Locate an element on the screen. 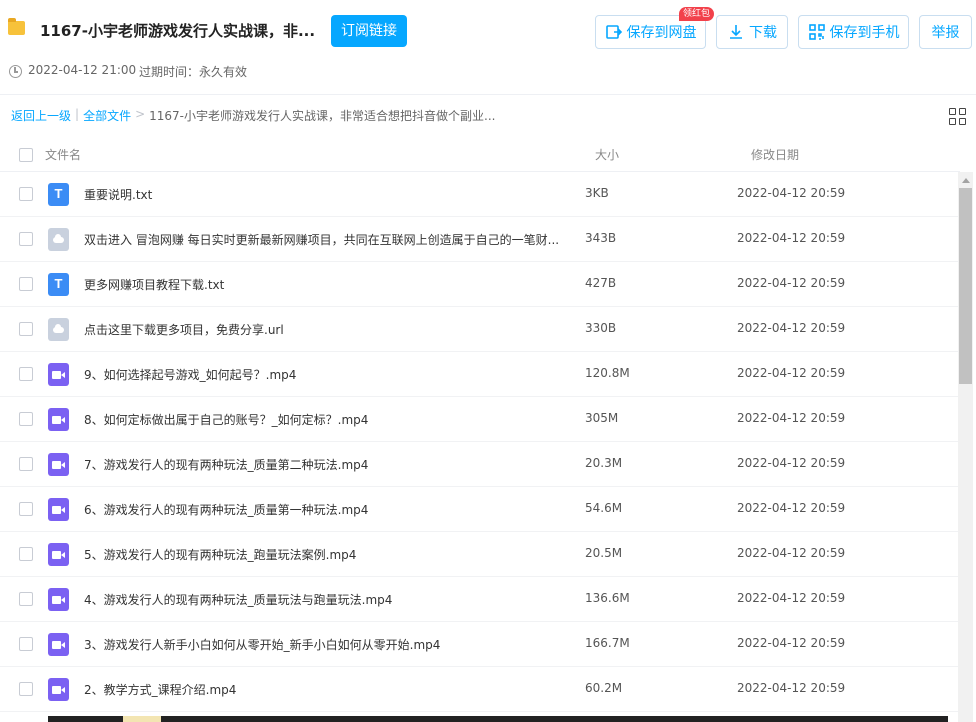 The height and width of the screenshot is (722, 976). file-name: 5、游戏发行人的现有两种玩法_跑量玩法案例.mp4 is located at coordinates (220, 554).